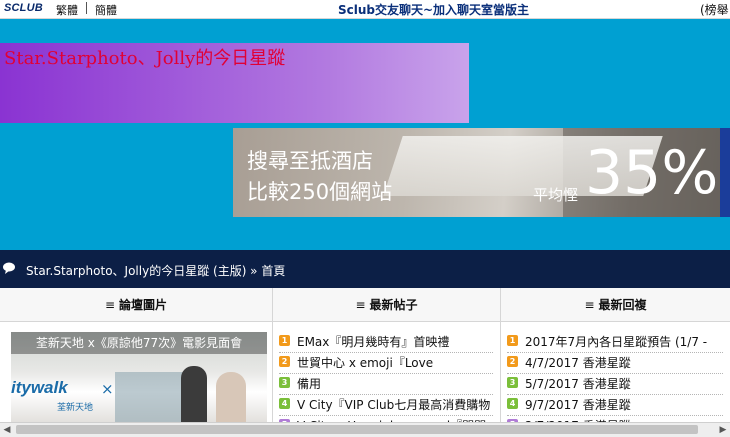 The height and width of the screenshot is (437, 730). What do you see at coordinates (723, 430) in the screenshot?
I see `scroll-right-arrow-icon: ▶` at bounding box center [723, 430].